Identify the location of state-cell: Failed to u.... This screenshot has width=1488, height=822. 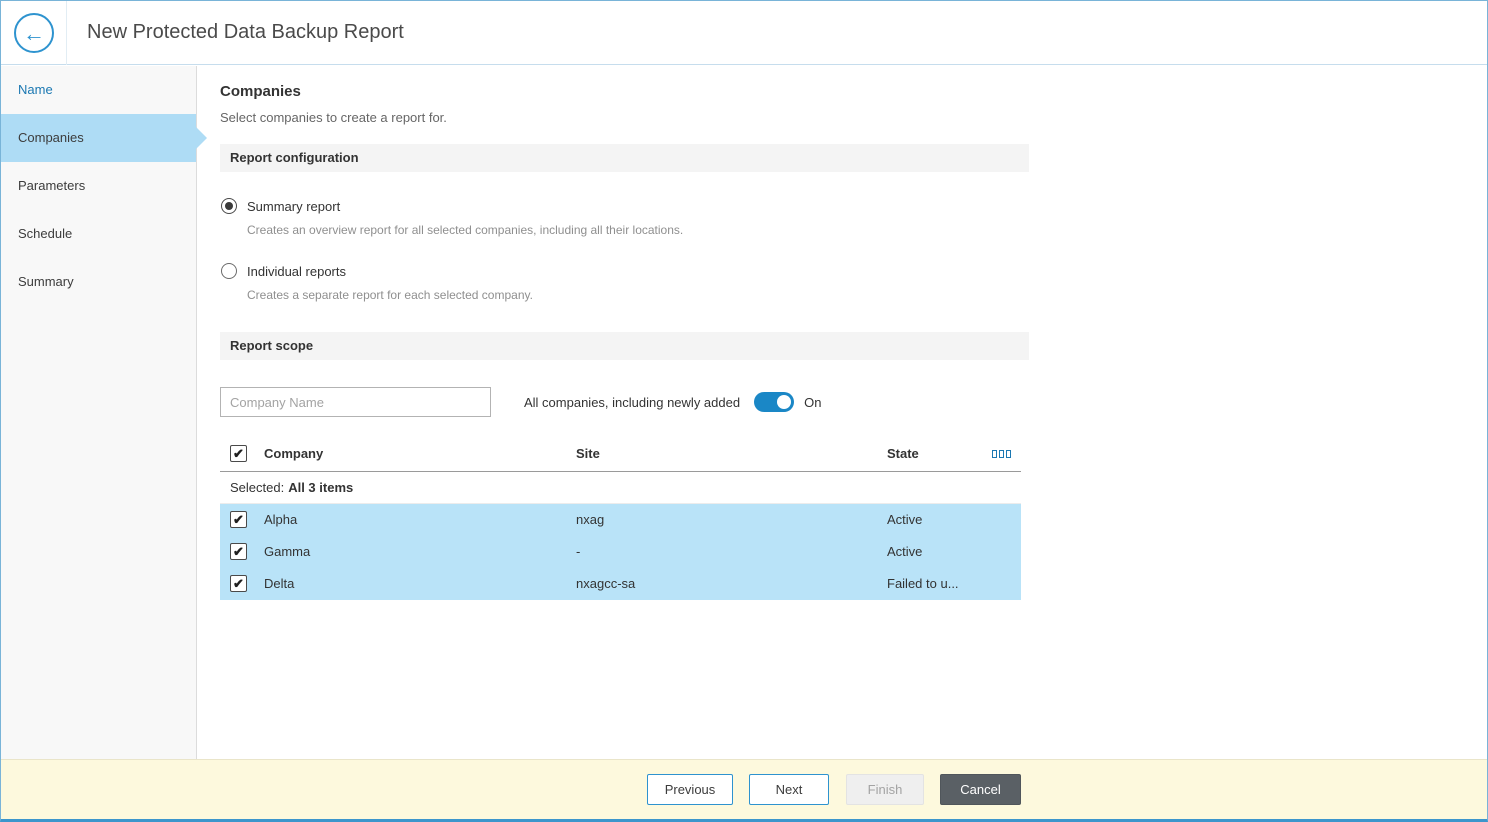
(923, 583).